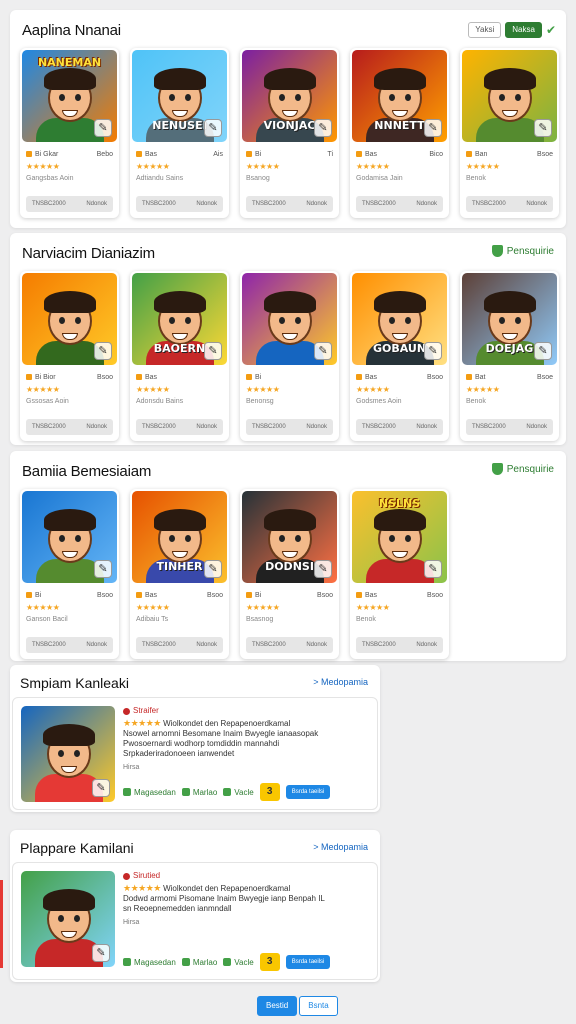  What do you see at coordinates (289, 96) in the screenshot?
I see `game-art: VIONJAC ✎` at bounding box center [289, 96].